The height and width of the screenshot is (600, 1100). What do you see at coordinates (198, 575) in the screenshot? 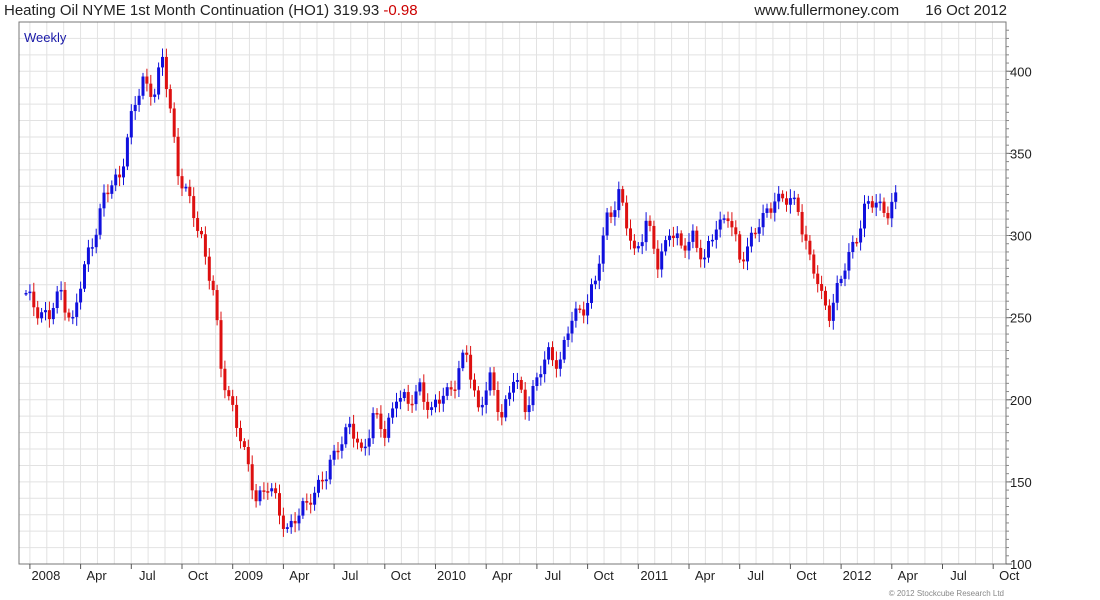
I see `x-tick-label: Oct` at bounding box center [198, 575].